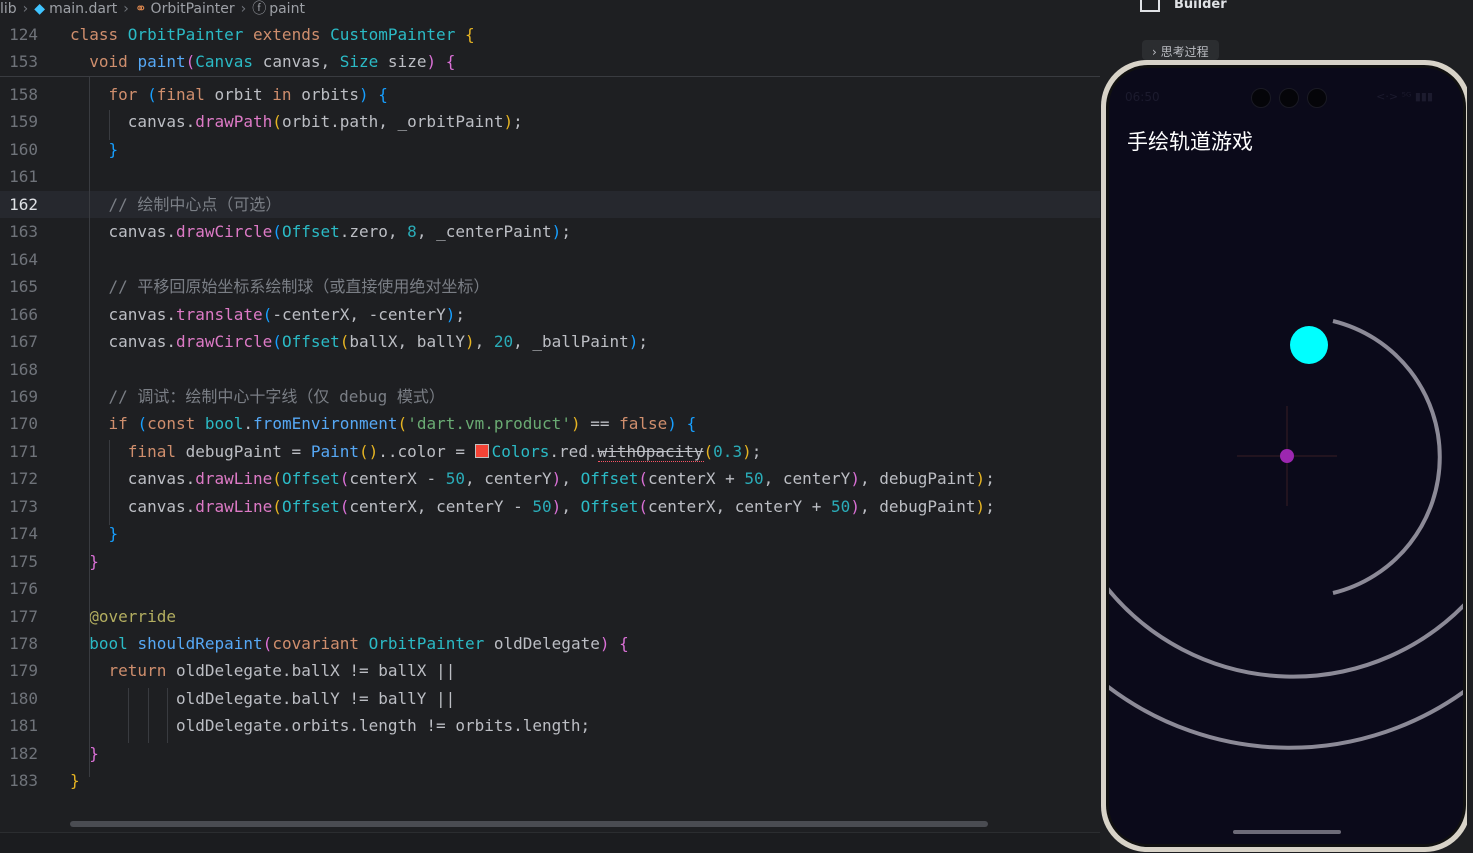  Describe the element at coordinates (550, 780) in the screenshot. I see `code-line: 183}` at that location.